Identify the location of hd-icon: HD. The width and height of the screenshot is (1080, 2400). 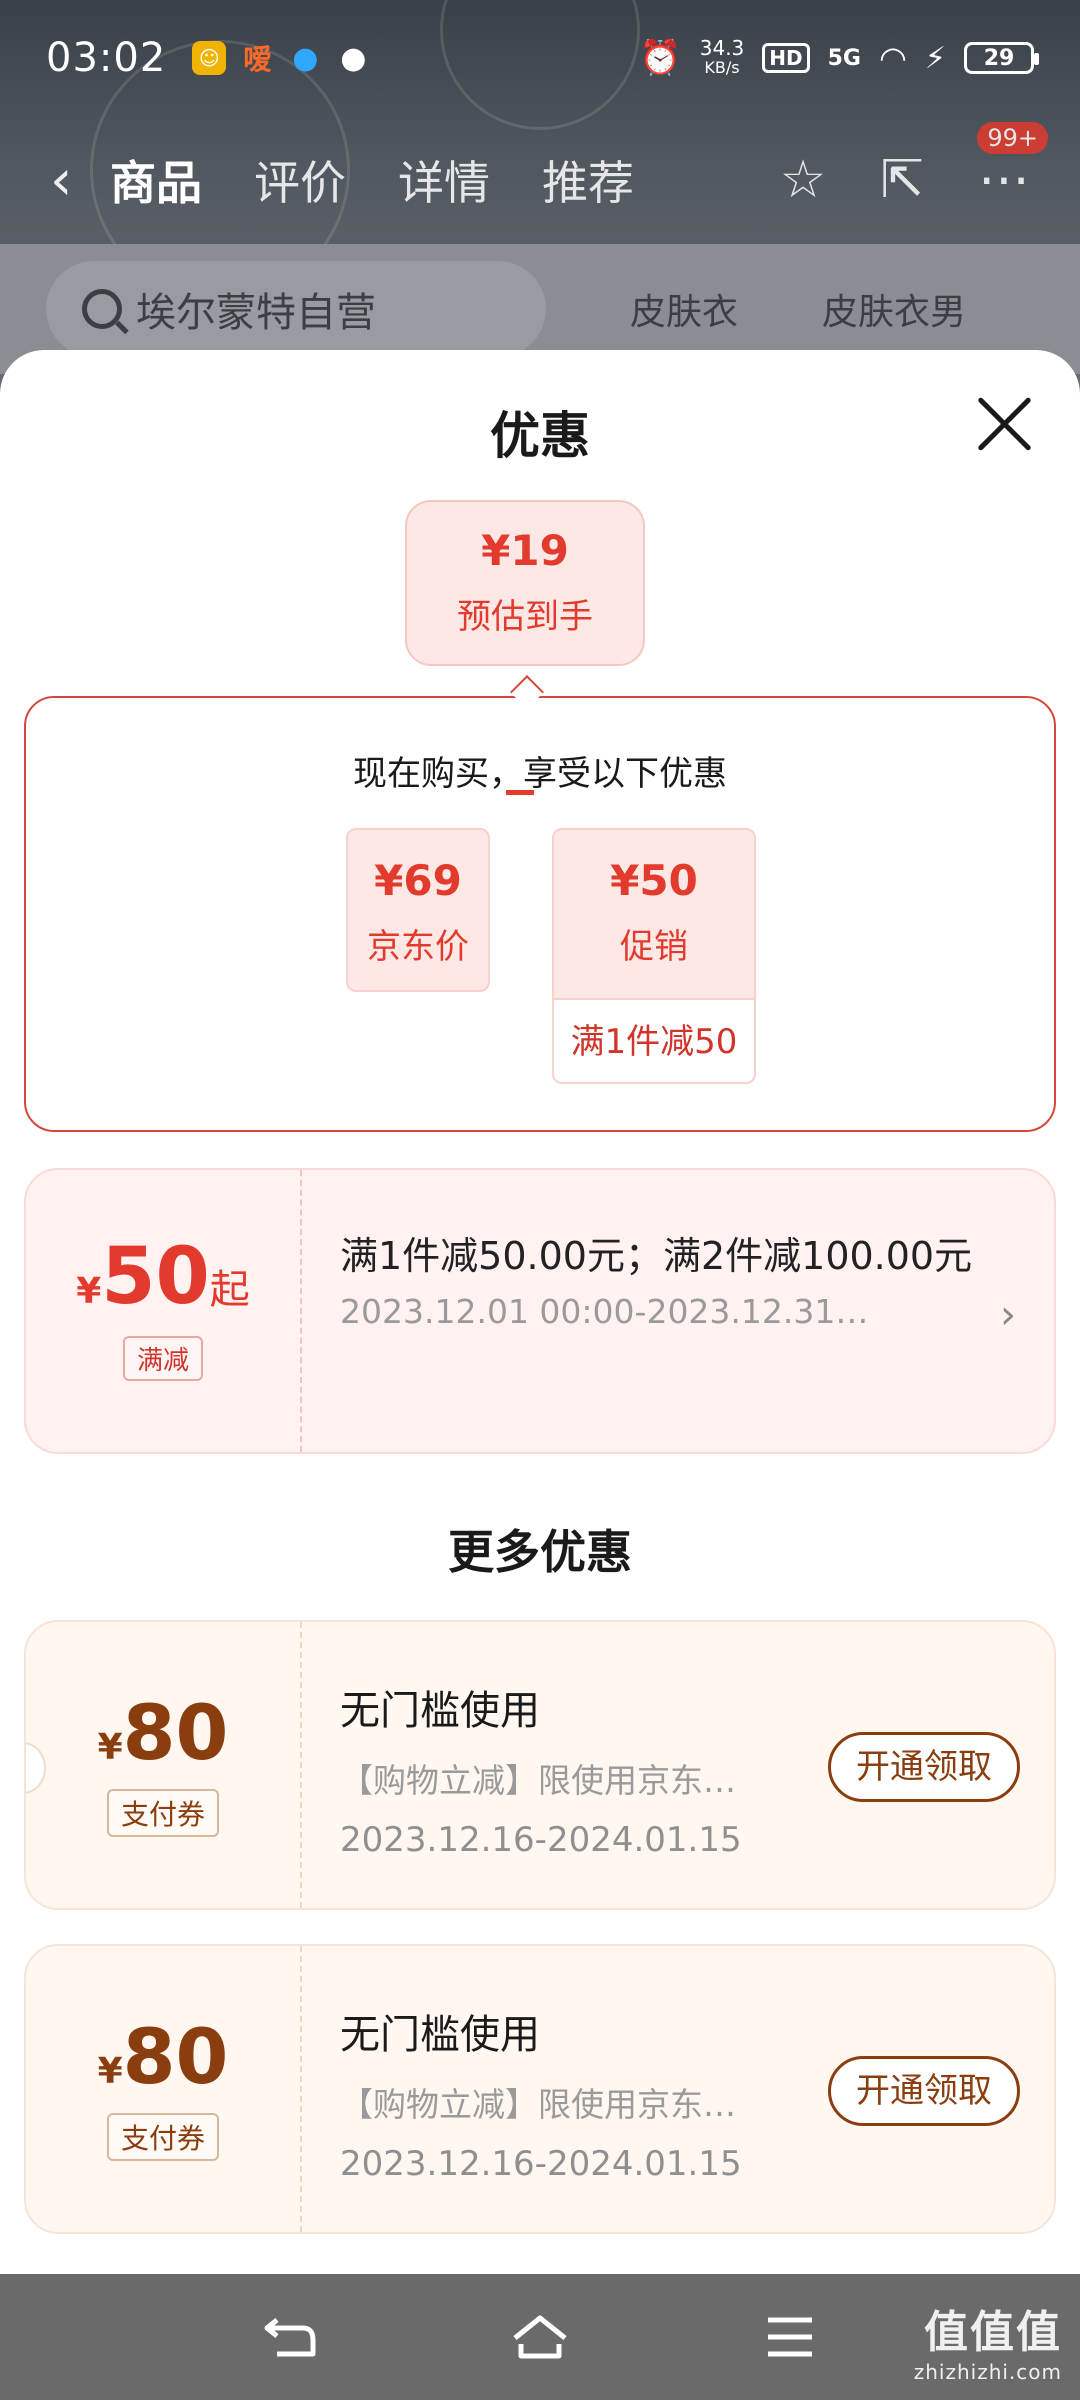
(786, 58).